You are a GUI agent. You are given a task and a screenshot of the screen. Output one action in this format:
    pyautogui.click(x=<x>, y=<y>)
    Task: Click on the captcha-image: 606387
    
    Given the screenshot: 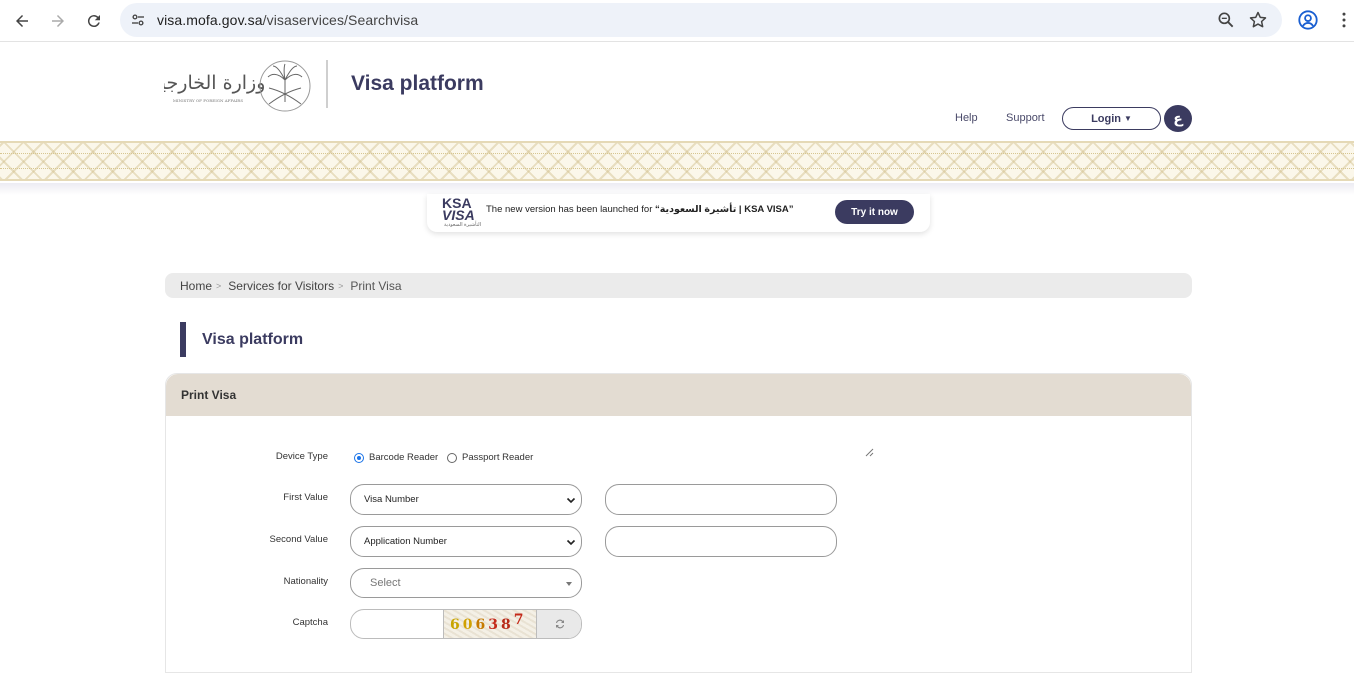 What is the action you would take?
    pyautogui.click(x=490, y=624)
    